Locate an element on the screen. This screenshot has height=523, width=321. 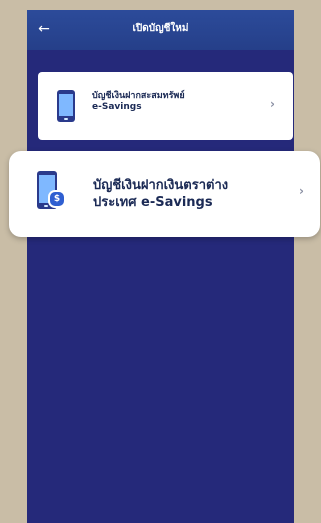
foreign-currency-label-line1: บัญชีเงินฝากเงินตราต่าง is located at coordinates (161, 185).